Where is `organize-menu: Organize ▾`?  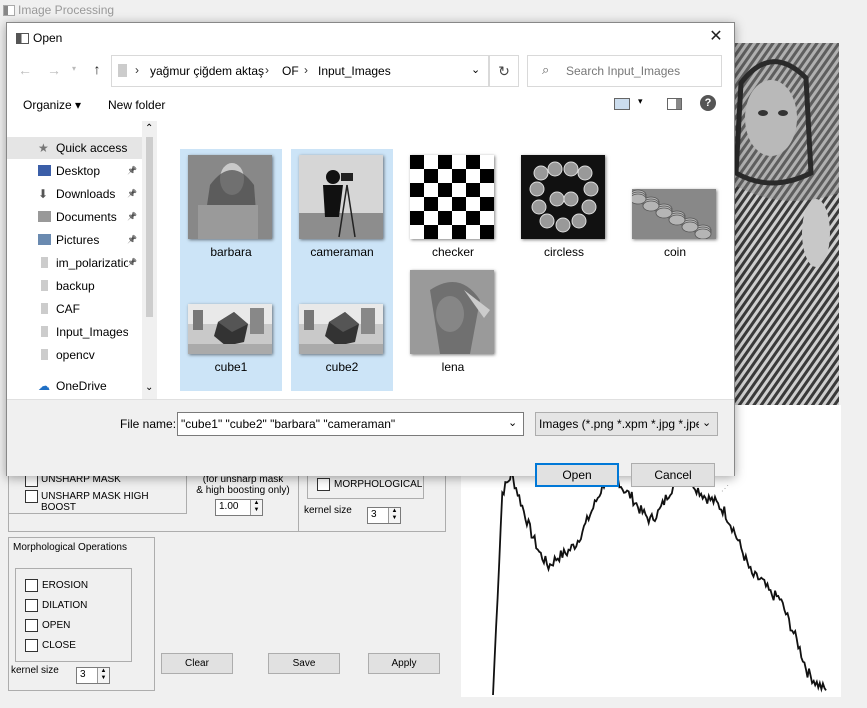 organize-menu: Organize ▾ is located at coordinates (52, 105).